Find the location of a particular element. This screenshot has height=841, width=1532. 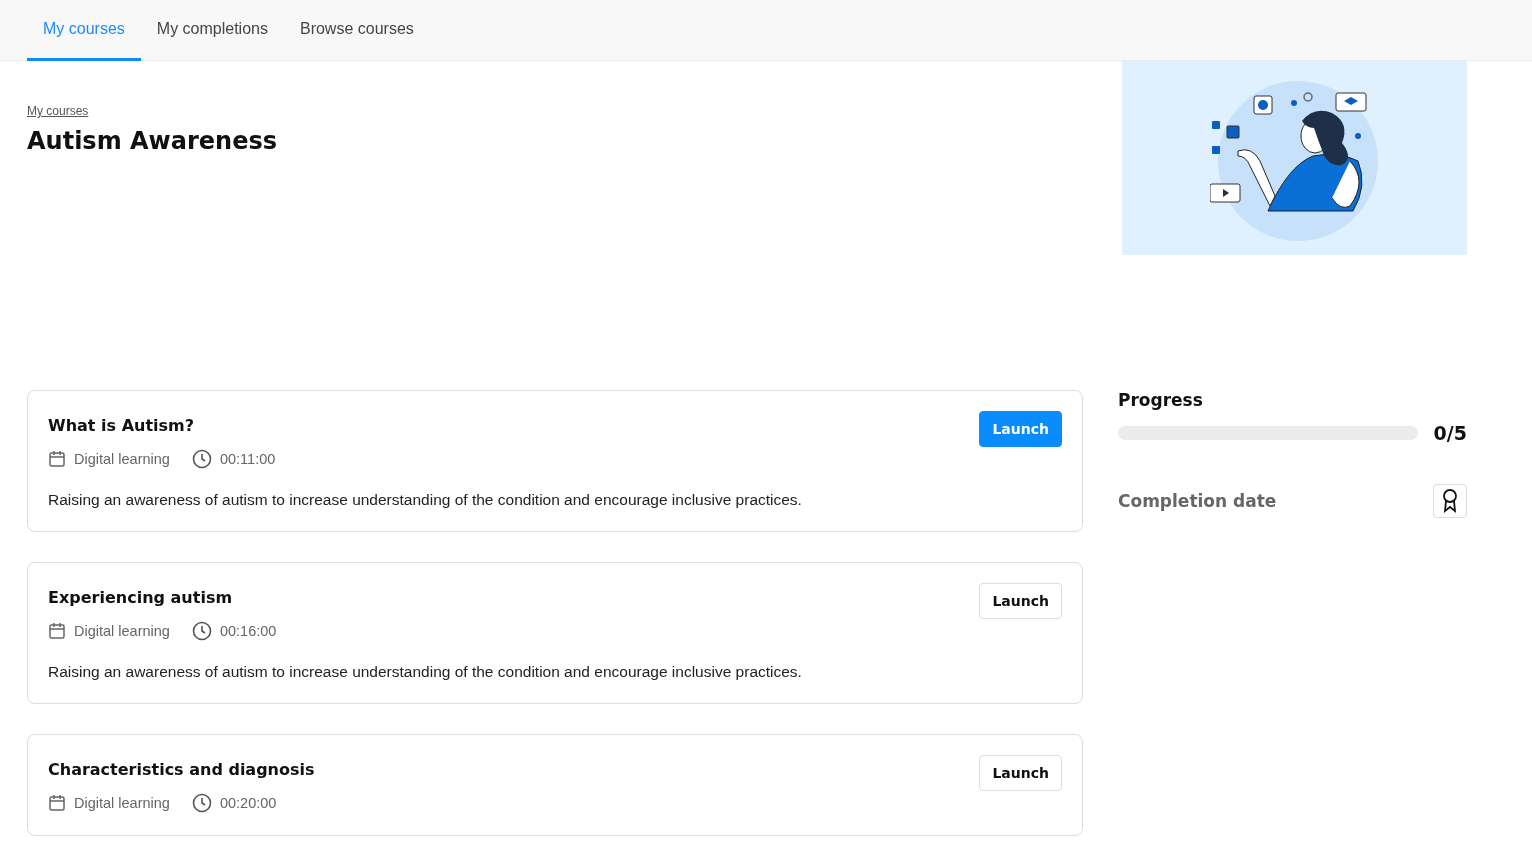

nav-tab: My completions is located at coordinates (212, 30).